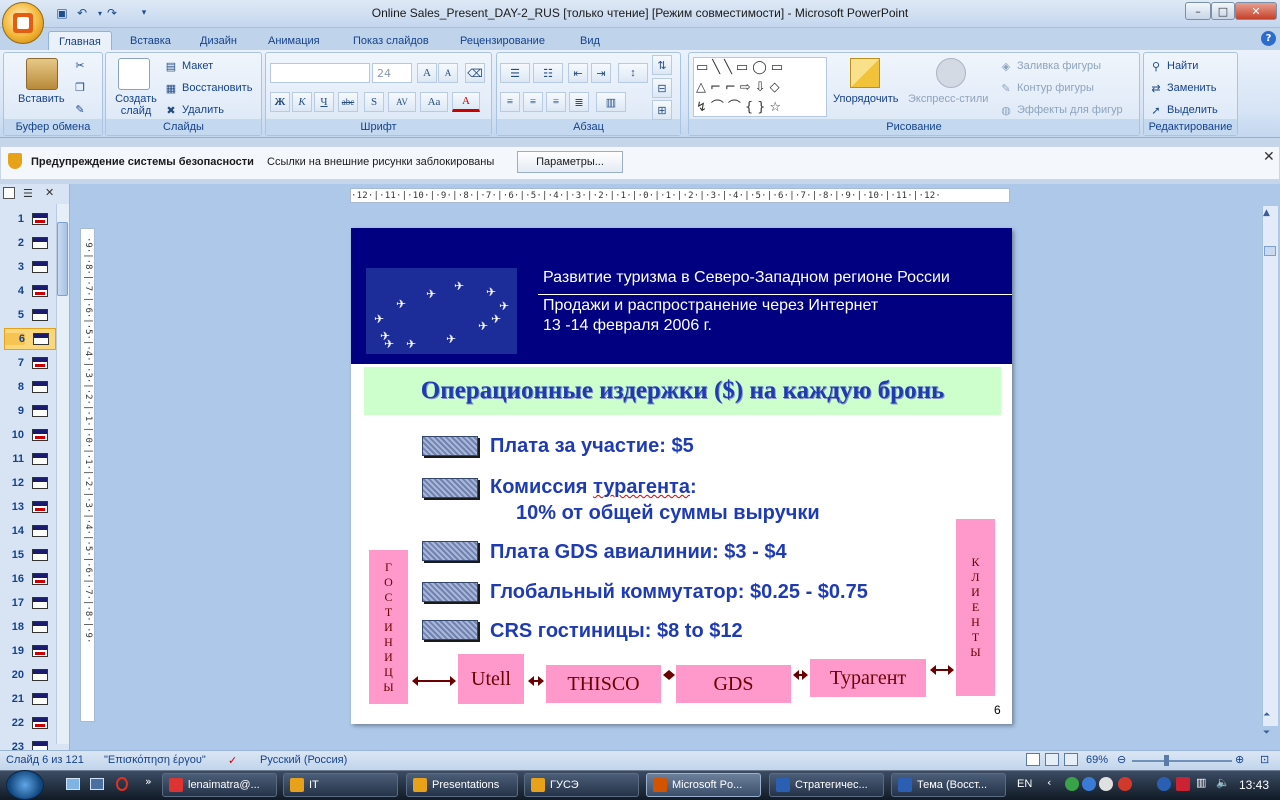  I want to click on tray-expand-icon: ‹, so click(1049, 782).